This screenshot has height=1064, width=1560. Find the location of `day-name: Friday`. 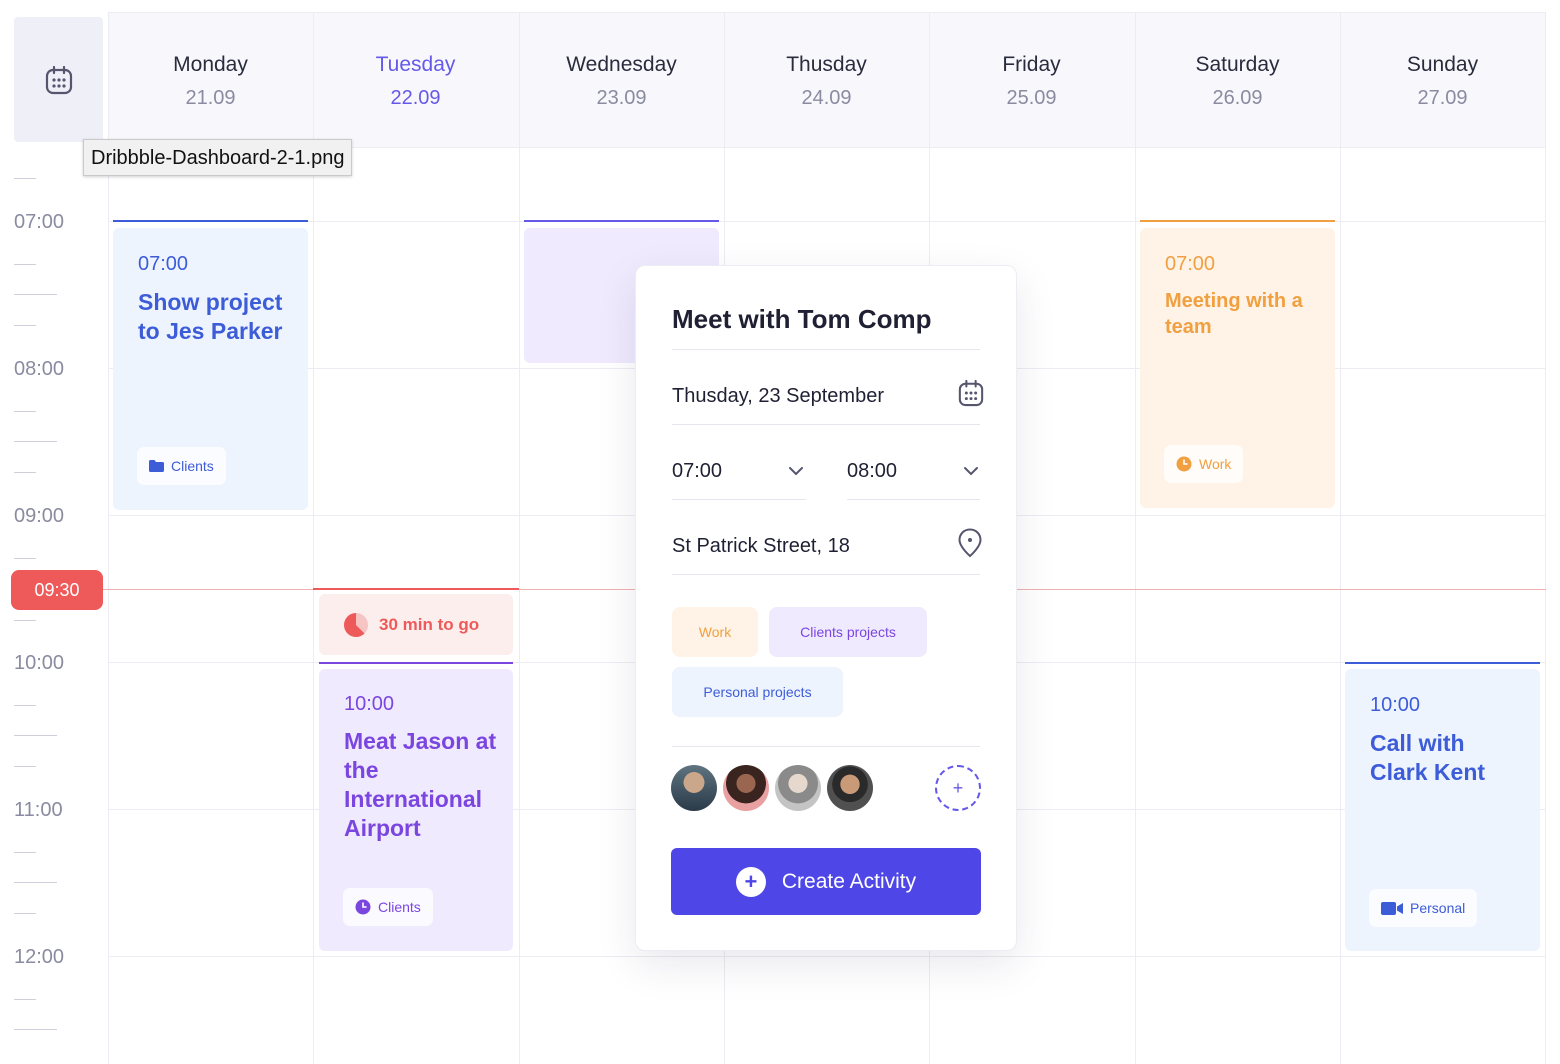

day-name: Friday is located at coordinates (1031, 64).